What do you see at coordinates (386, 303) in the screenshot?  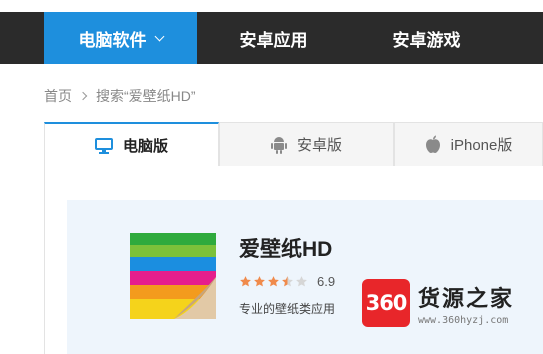 I see `watermark-logo: 360` at bounding box center [386, 303].